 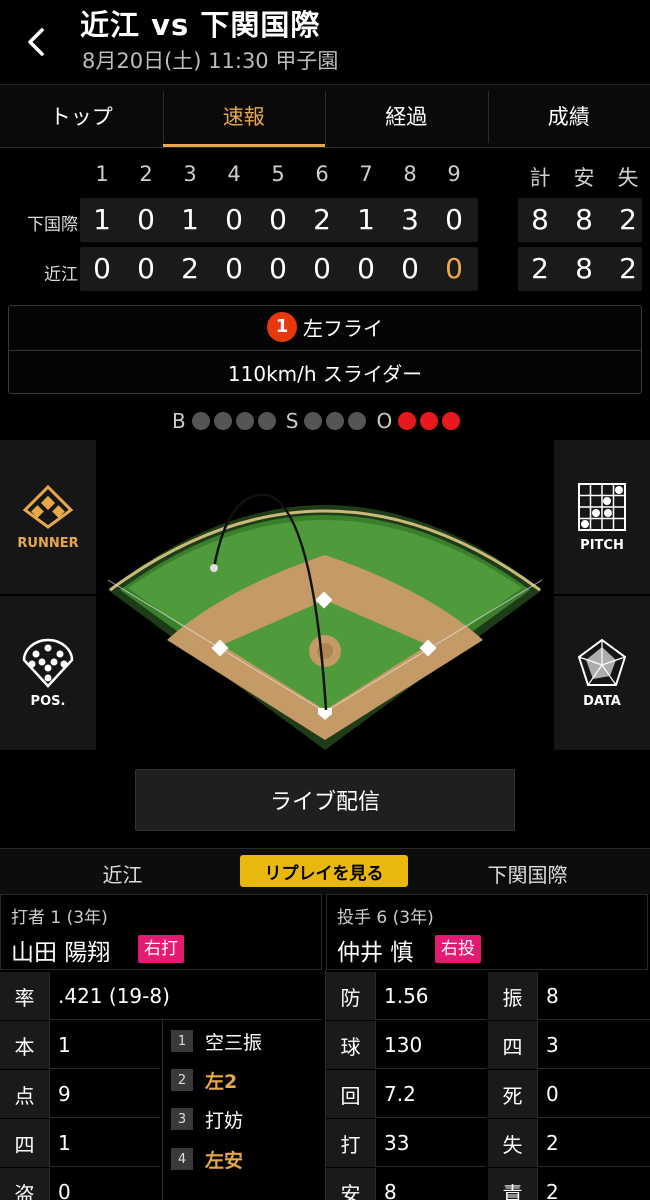 I want to click on pitcher-stat-row: 失 2, so click(x=569, y=1143).